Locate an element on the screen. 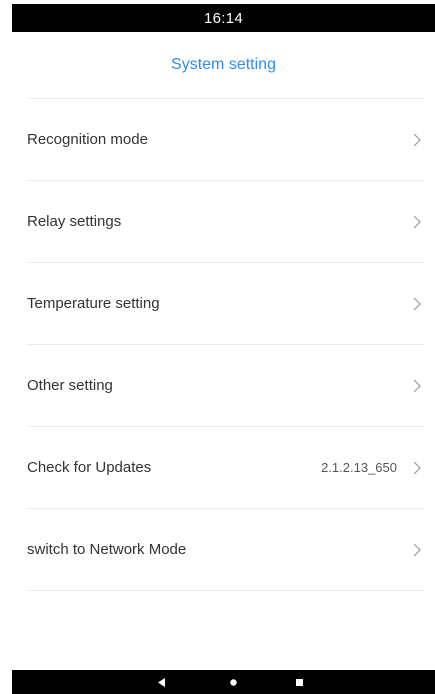 This screenshot has width=435, height=694. menu-item-check-for-updates: Check for Updates 2.1.2.13_650 is located at coordinates (223, 467).